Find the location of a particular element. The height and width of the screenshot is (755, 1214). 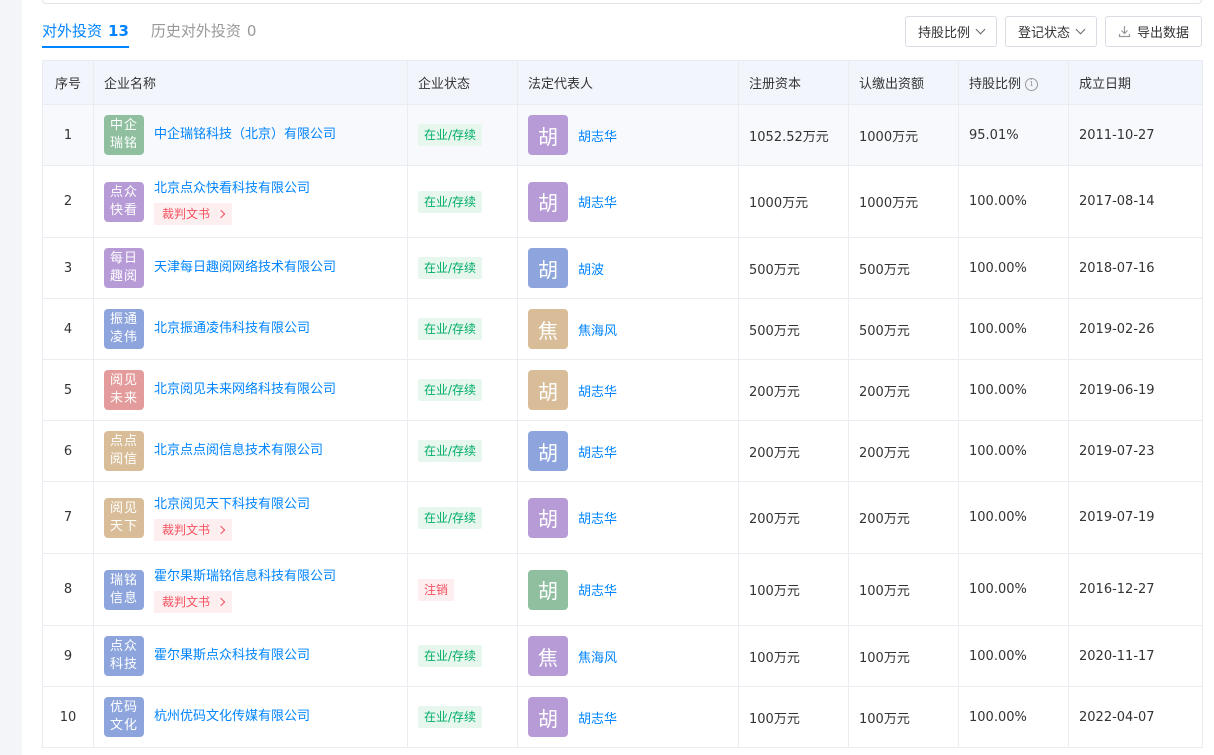

date-cell: 2018-07-16 is located at coordinates (1135, 268).